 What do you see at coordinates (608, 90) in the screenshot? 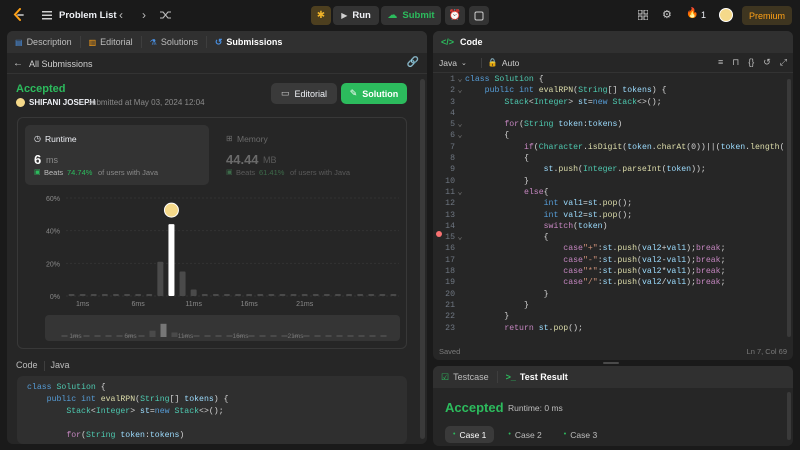
I see `code-line: 2 ⌄ public int evalRPN(String[] tokens) {` at bounding box center [608, 90].